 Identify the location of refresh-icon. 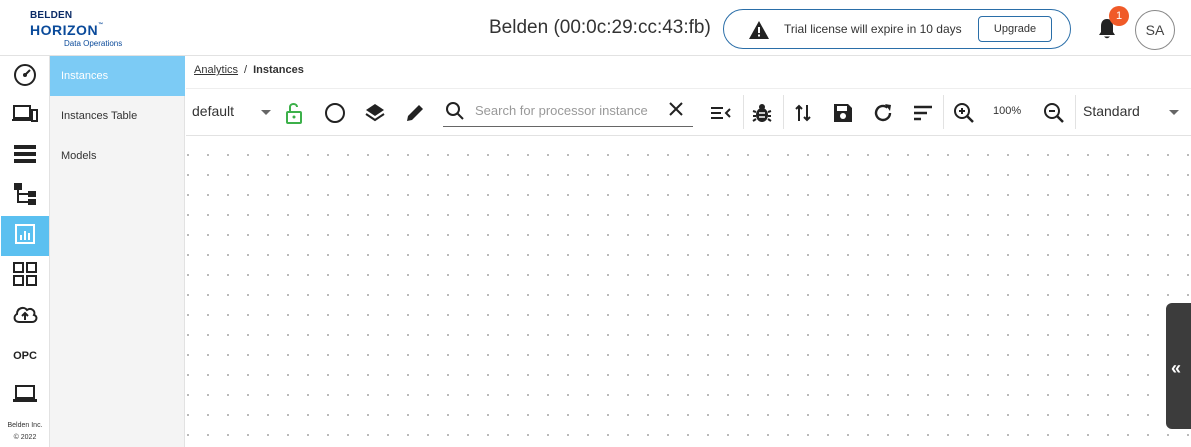
(883, 113).